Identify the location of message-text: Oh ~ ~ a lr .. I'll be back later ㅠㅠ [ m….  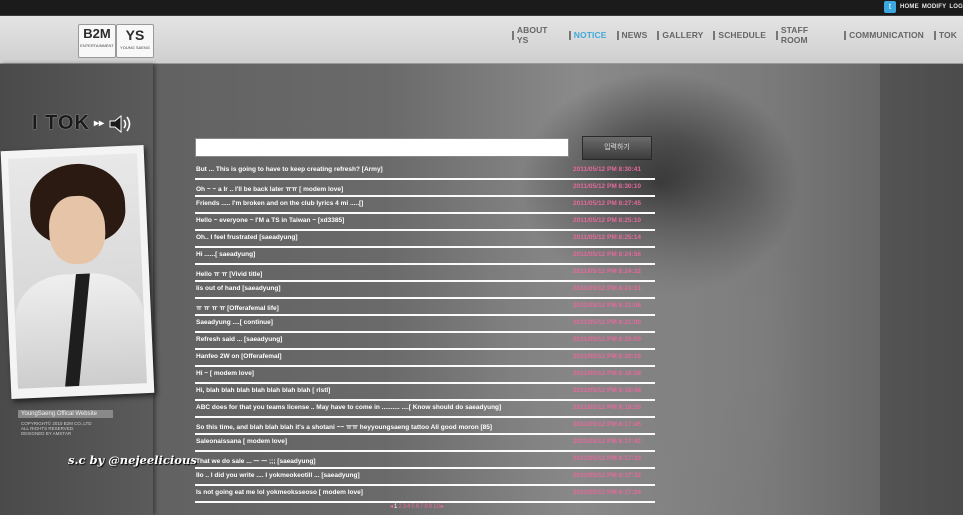
(270, 189).